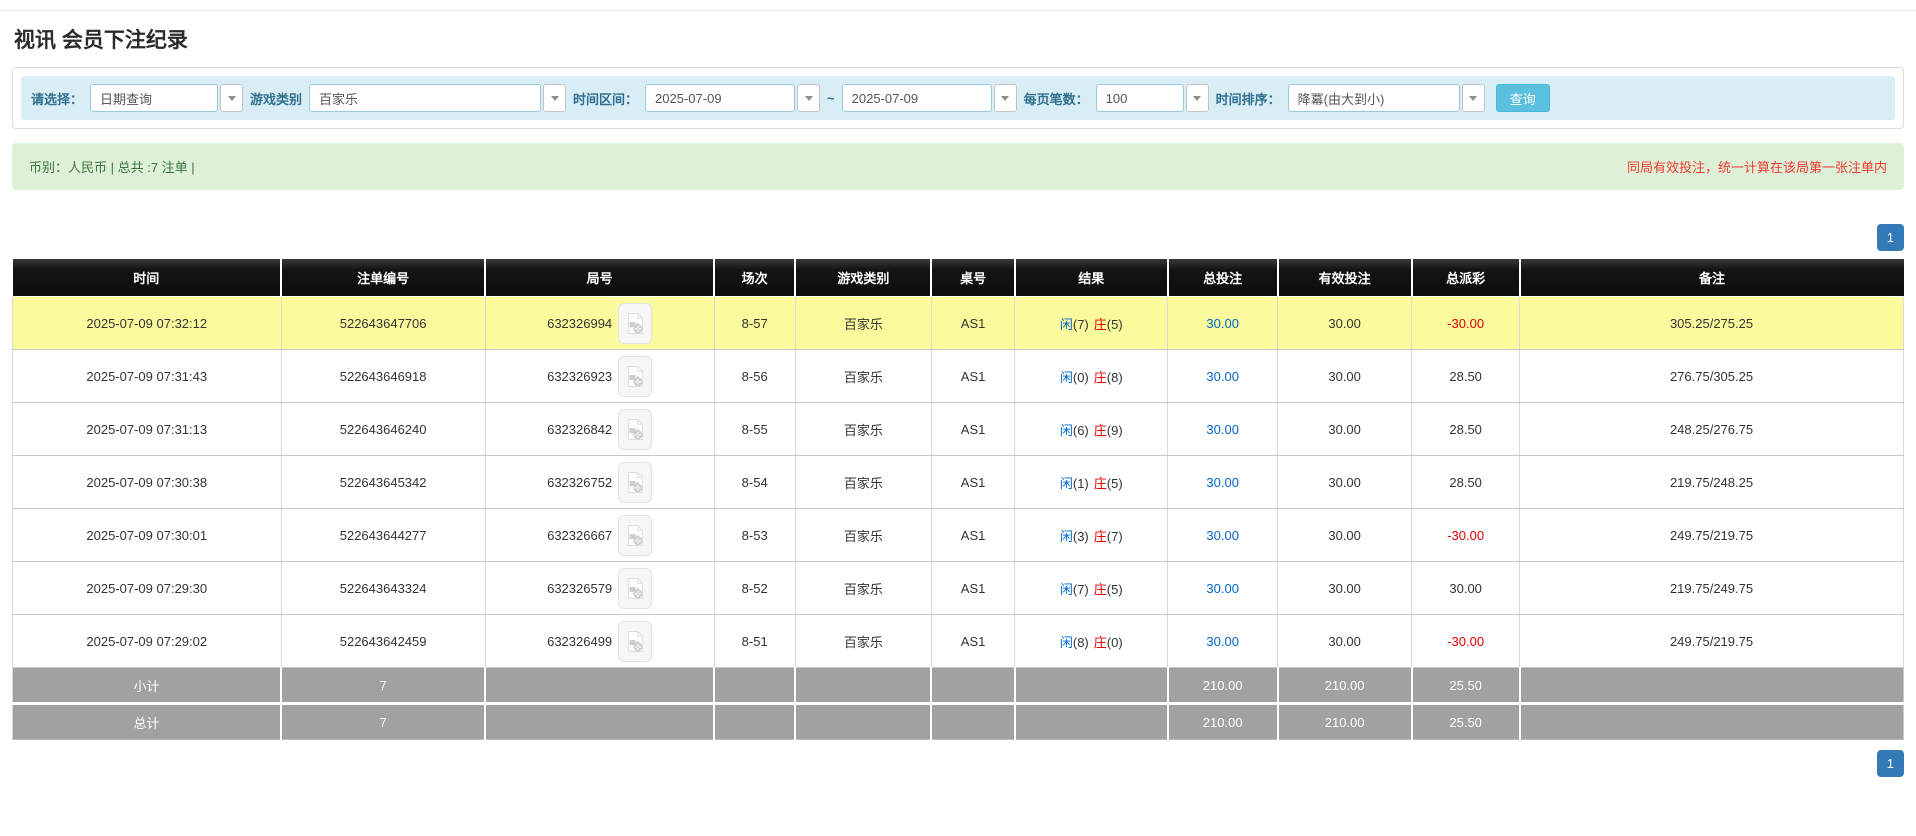 The image size is (1916, 836). Describe the element at coordinates (112, 167) in the screenshot. I see `summary-currency-count: 币别：人民币 | 总共 :7 注单 |` at that location.